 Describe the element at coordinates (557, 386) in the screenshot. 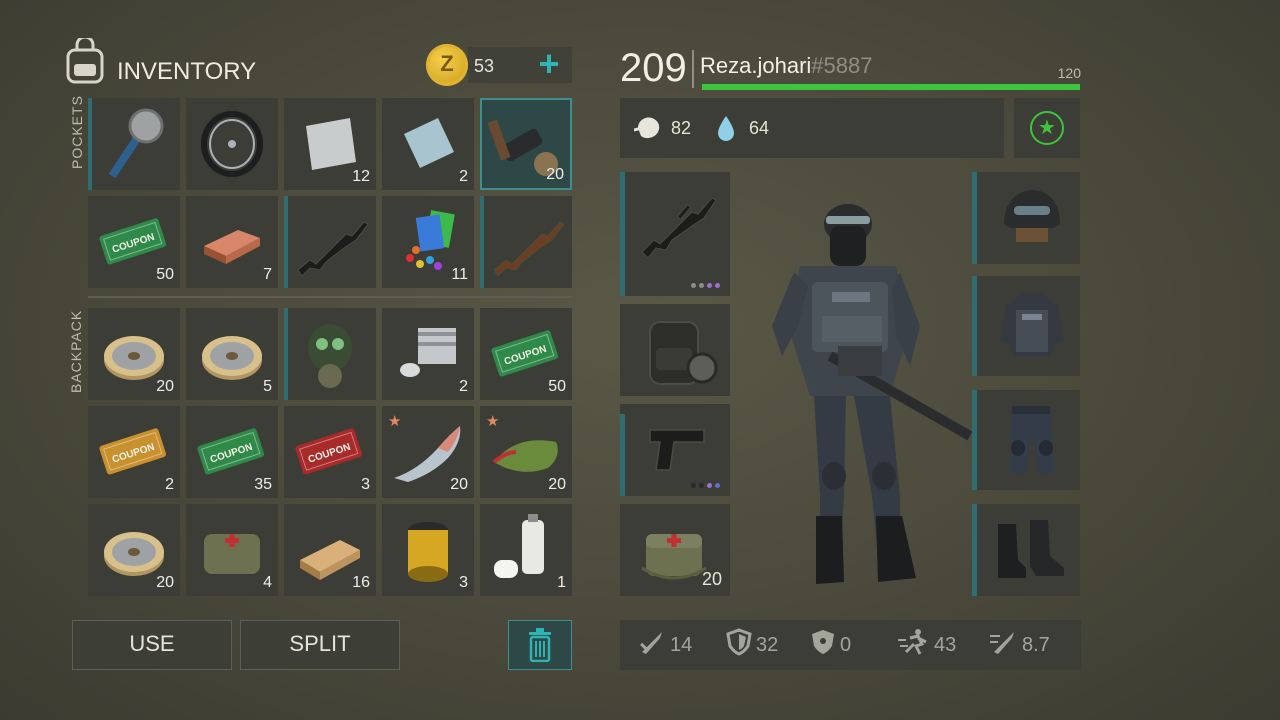

I see `item-count: 50` at that location.